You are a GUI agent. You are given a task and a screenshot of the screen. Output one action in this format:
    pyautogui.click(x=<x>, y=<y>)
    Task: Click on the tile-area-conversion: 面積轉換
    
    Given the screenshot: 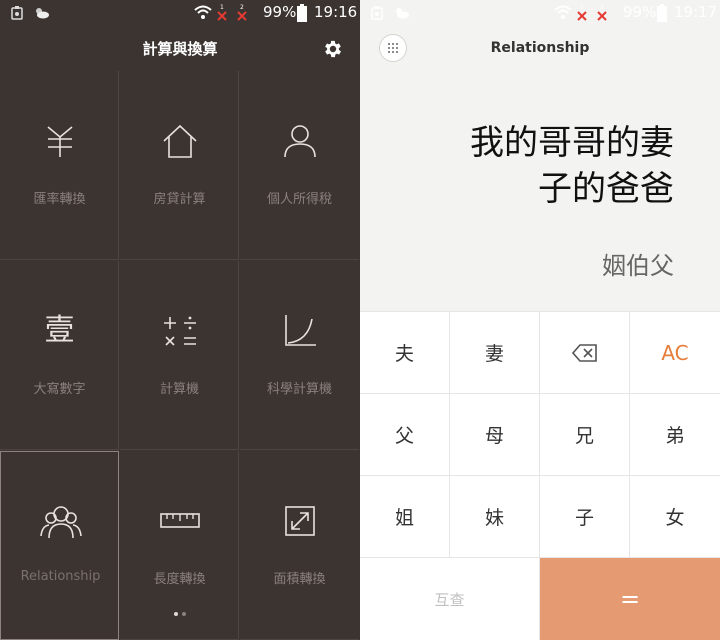 What is the action you would take?
    pyautogui.click(x=299, y=545)
    